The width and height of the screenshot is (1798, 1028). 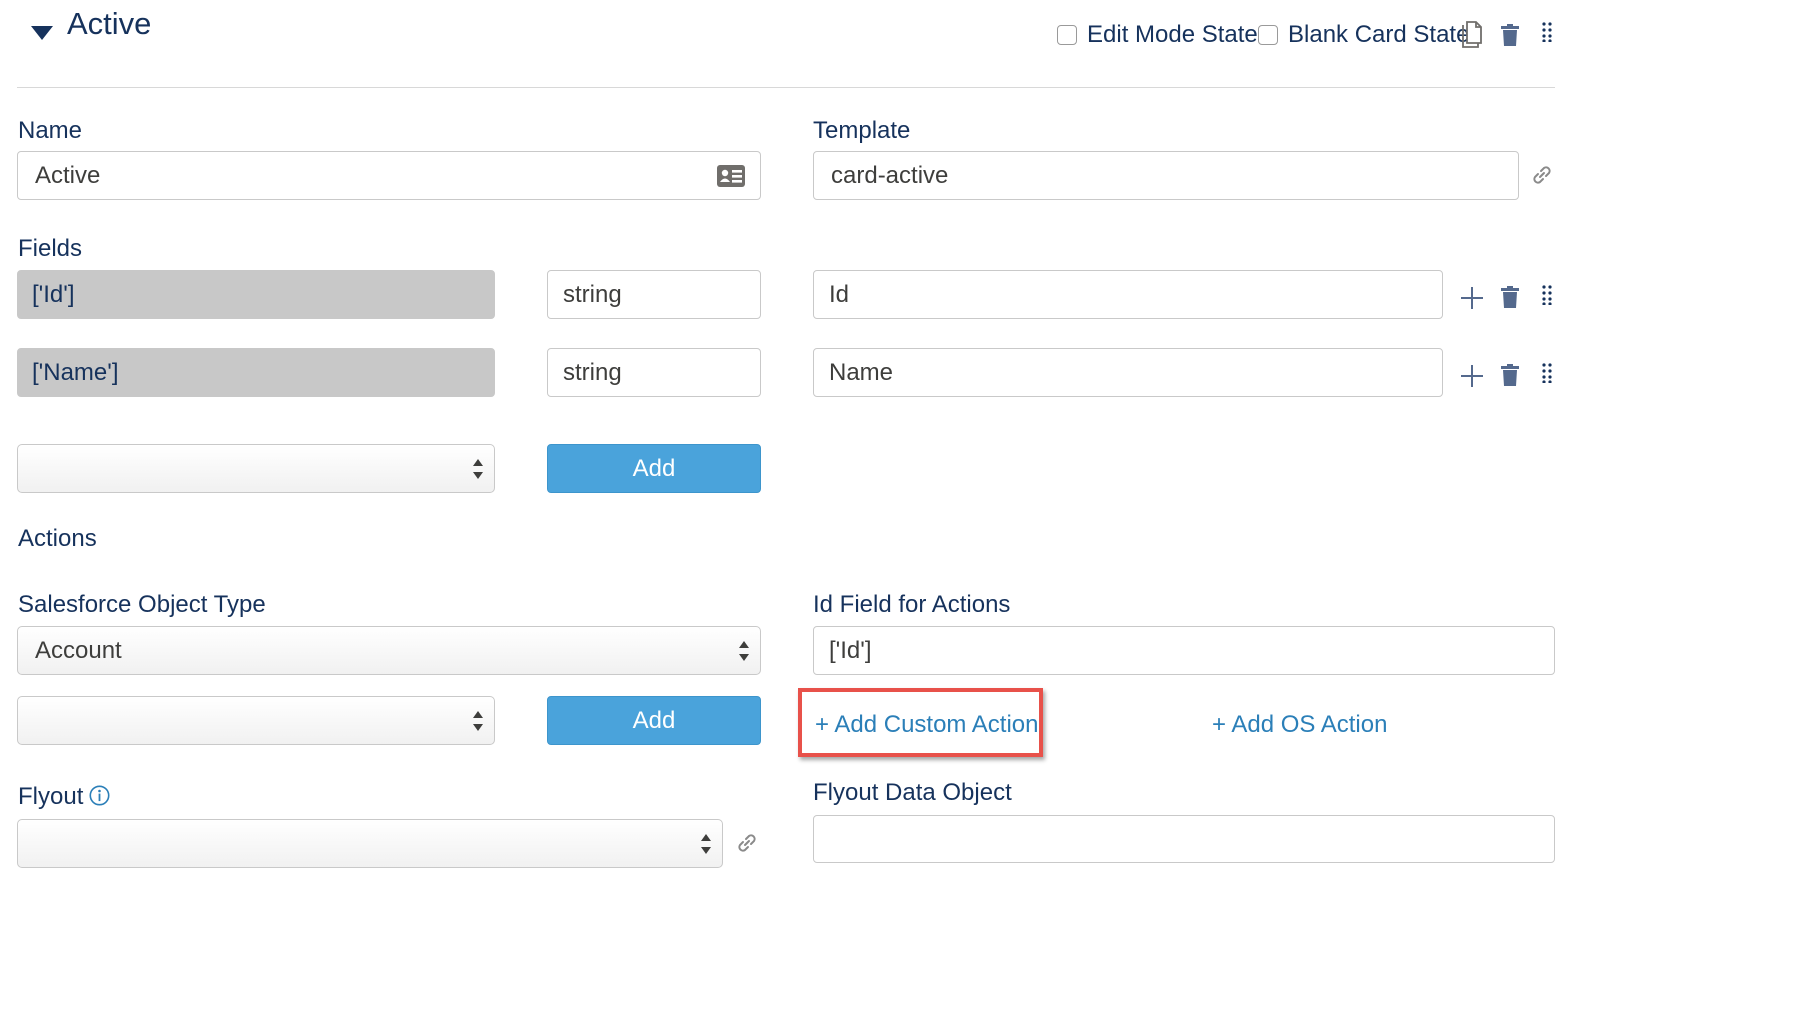 What do you see at coordinates (78, 650) in the screenshot?
I see `salesforce-object-type-value: Account` at bounding box center [78, 650].